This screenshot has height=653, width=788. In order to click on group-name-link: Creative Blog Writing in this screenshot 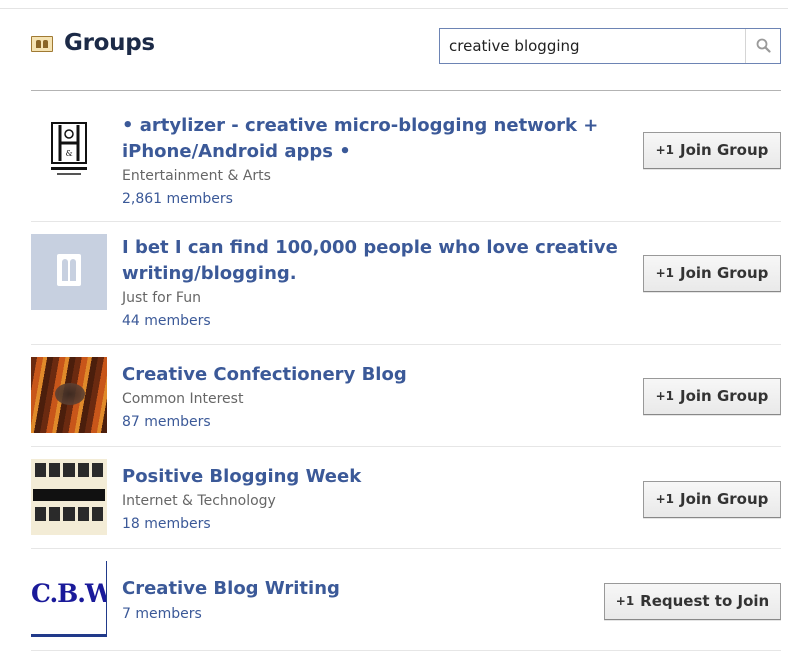, I will do `click(342, 589)`.